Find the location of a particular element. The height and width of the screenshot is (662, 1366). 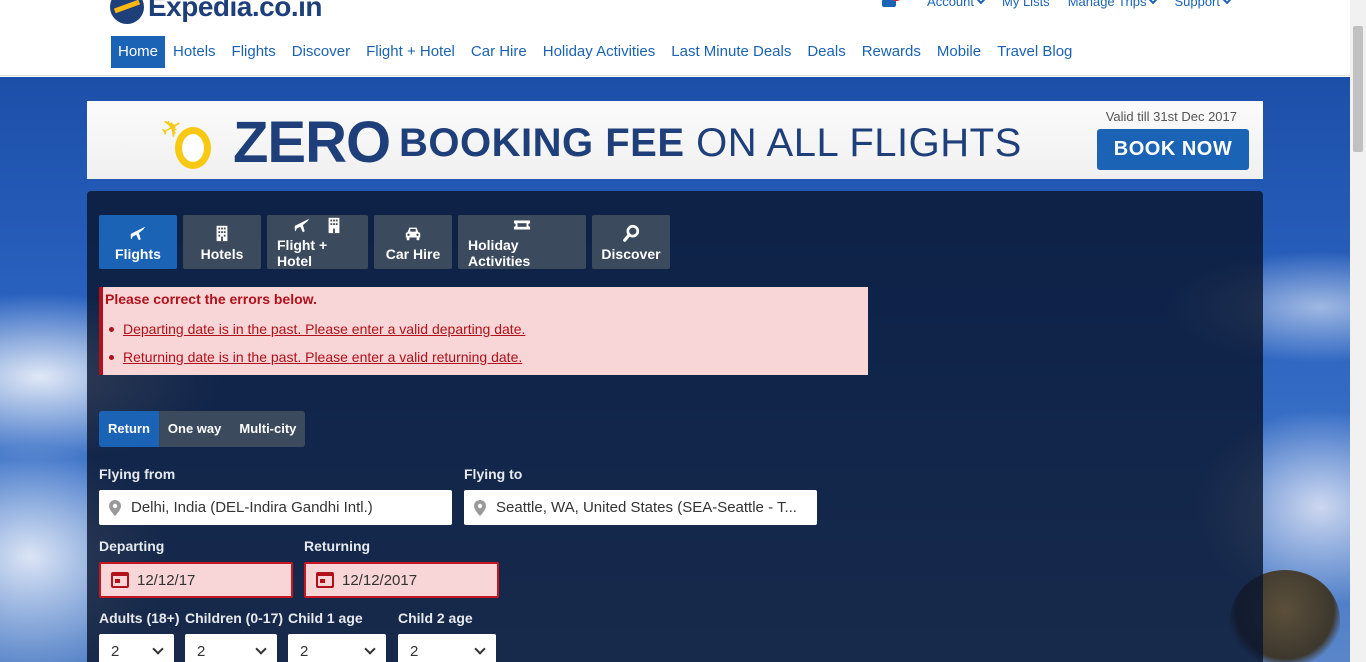

ticket-icon is located at coordinates (522, 224).